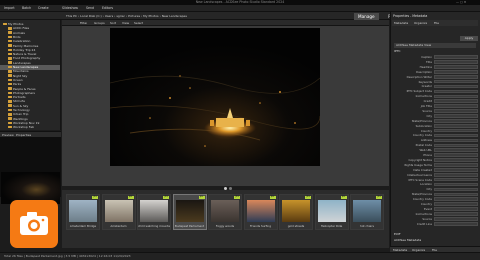 This screenshot has width=480, height=260. What do you see at coordinates (400, 250) in the screenshot?
I see `footer-tab-metadata: Metadata` at bounding box center [400, 250].